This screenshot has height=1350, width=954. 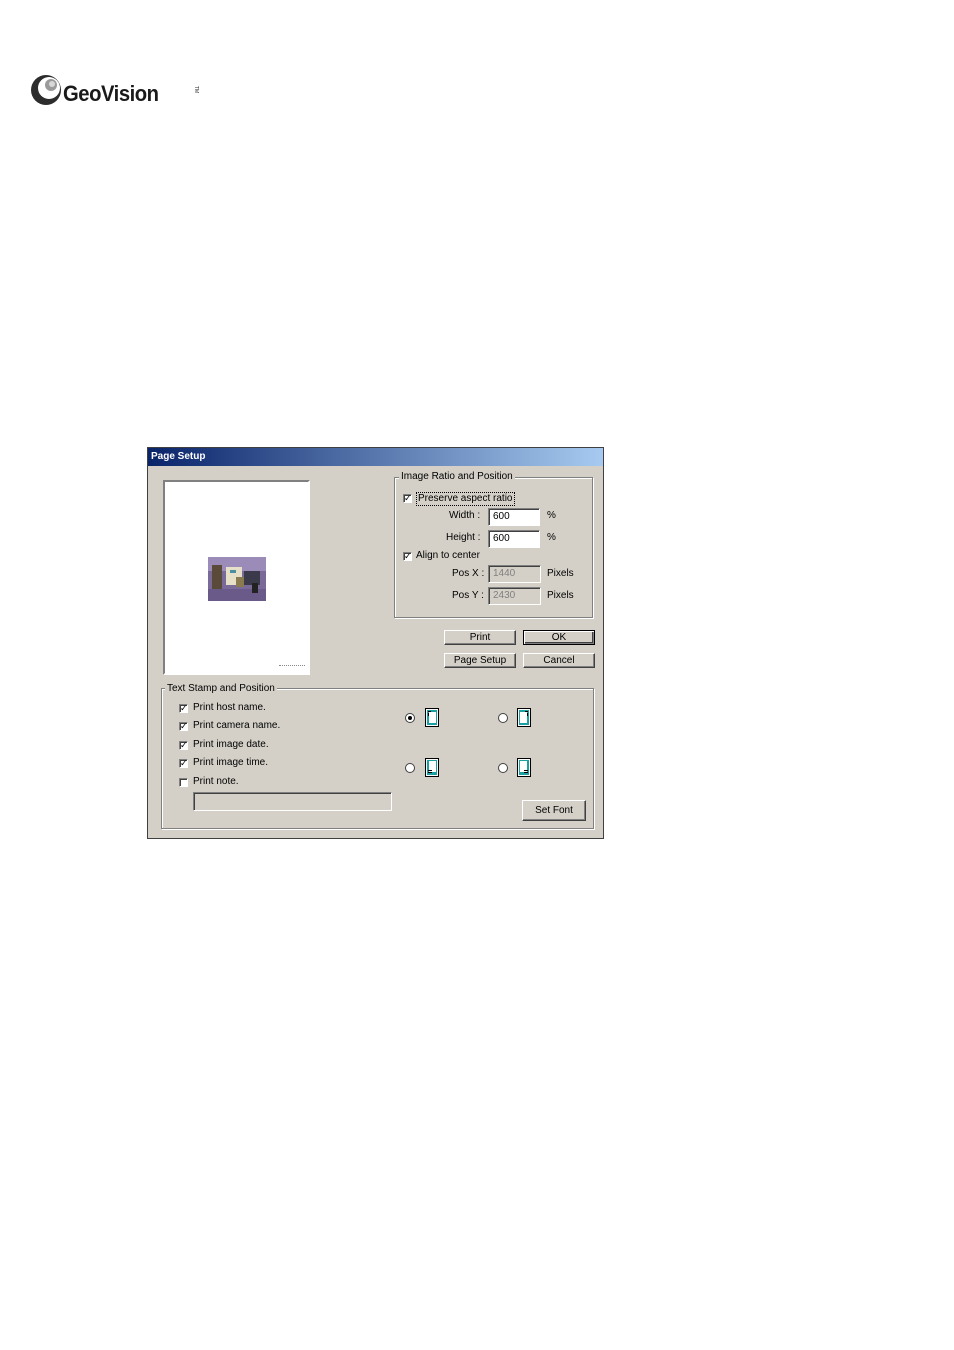 What do you see at coordinates (236, 726) in the screenshot?
I see `print-camera-name-label: Print camera name.` at bounding box center [236, 726].